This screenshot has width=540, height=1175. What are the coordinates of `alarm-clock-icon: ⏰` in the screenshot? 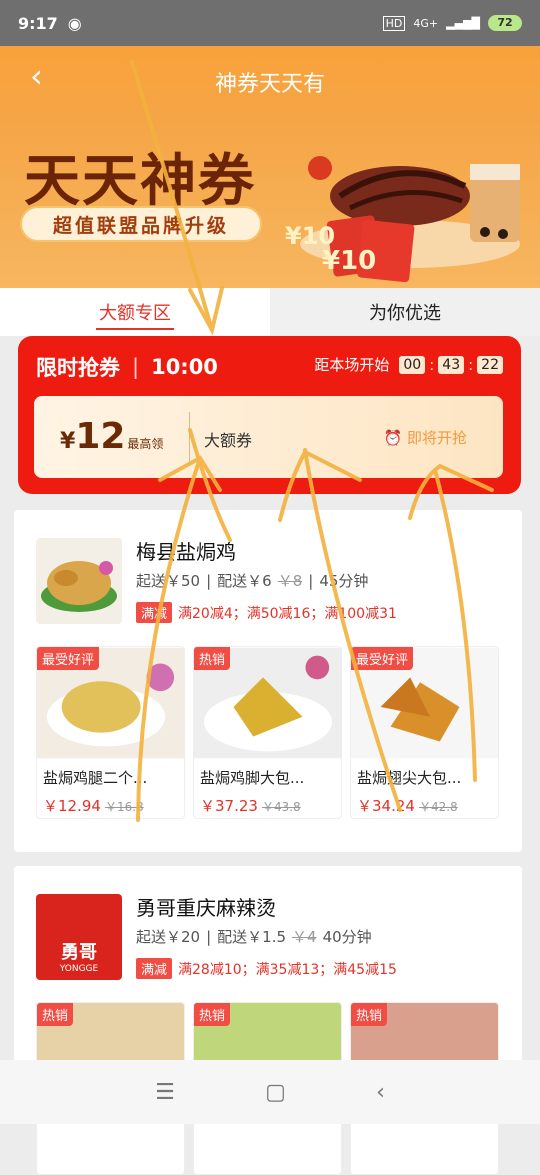 It's located at (393, 438).